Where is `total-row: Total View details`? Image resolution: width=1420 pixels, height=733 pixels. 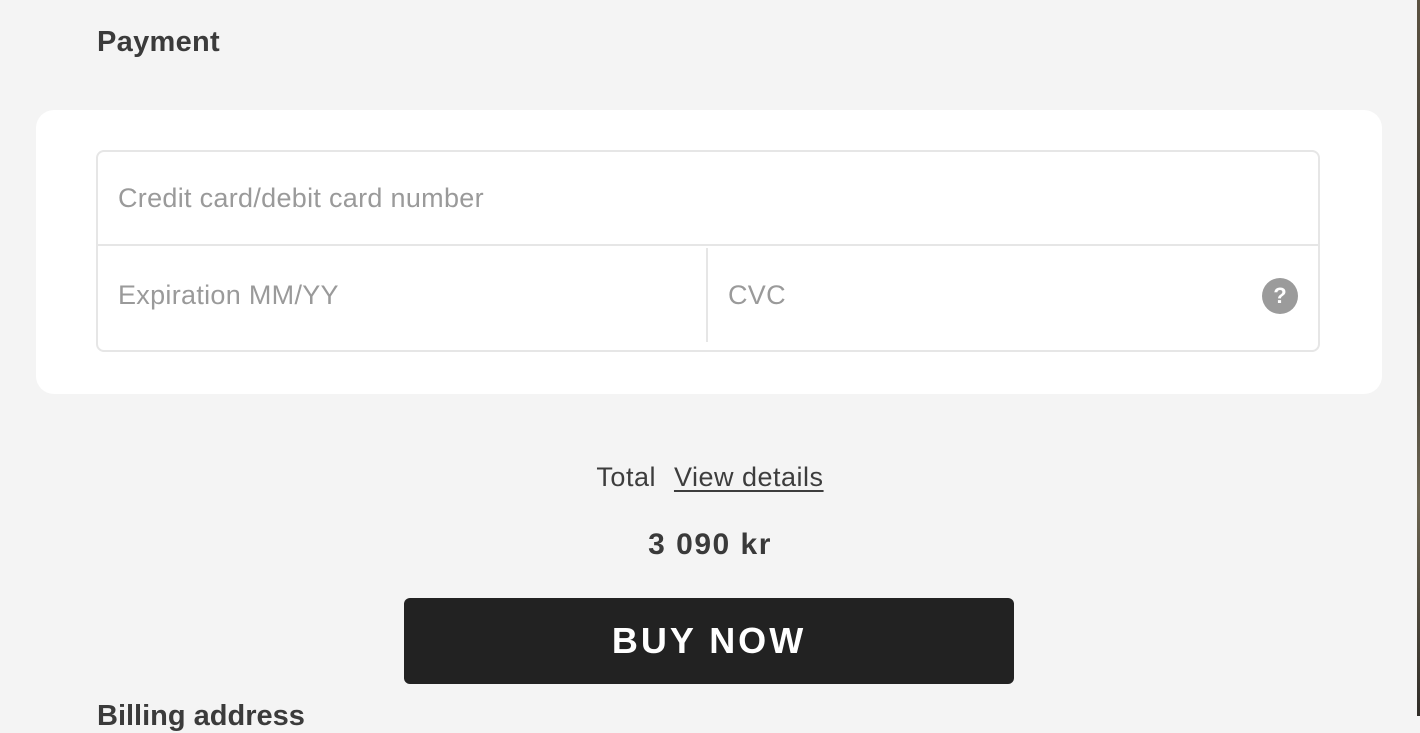
total-row: Total View details is located at coordinates (710, 477).